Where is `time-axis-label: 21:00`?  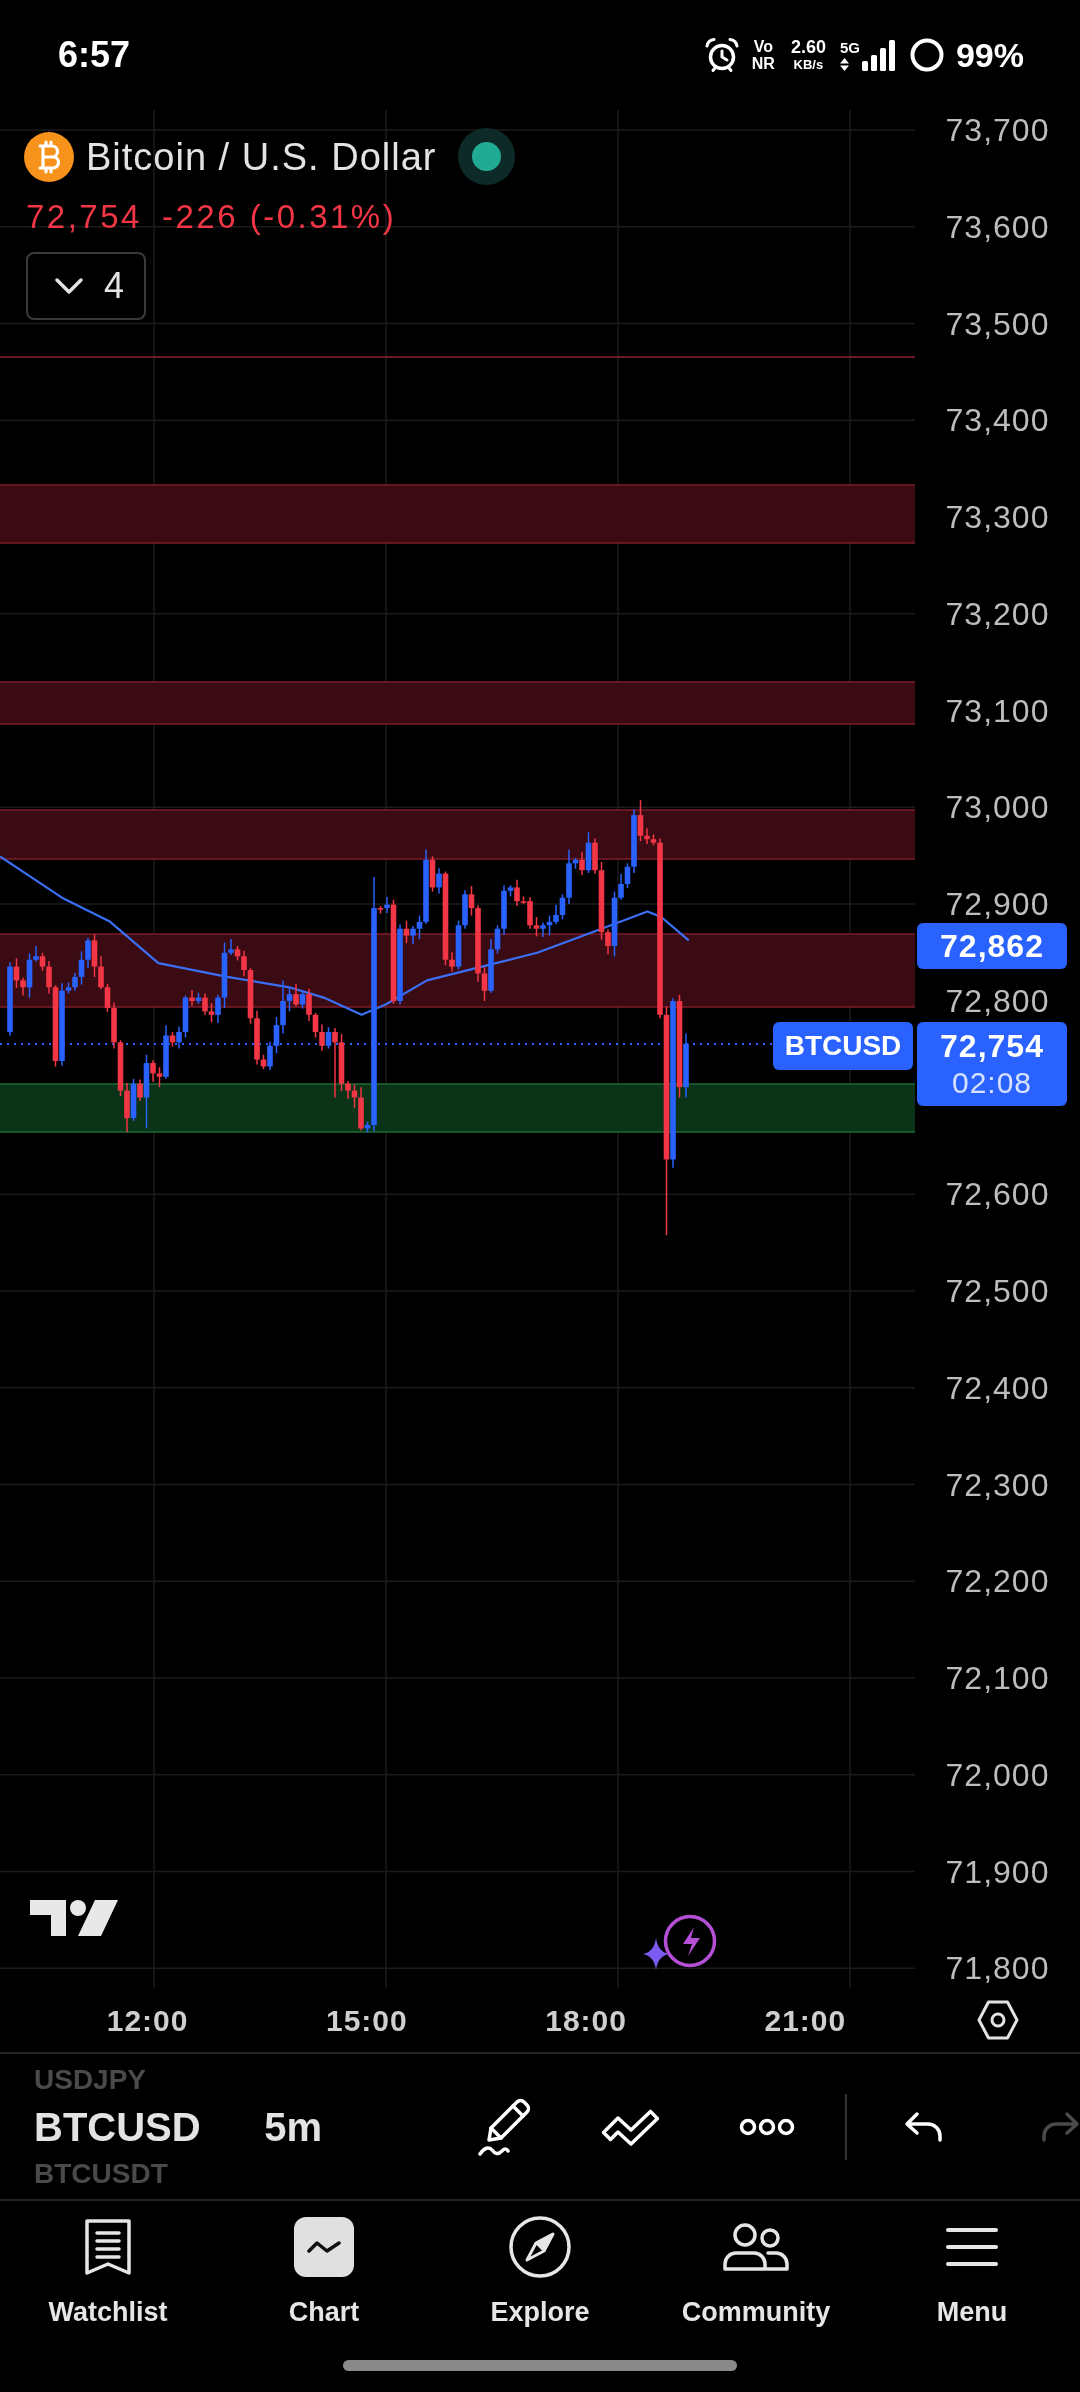 time-axis-label: 21:00 is located at coordinates (805, 2020).